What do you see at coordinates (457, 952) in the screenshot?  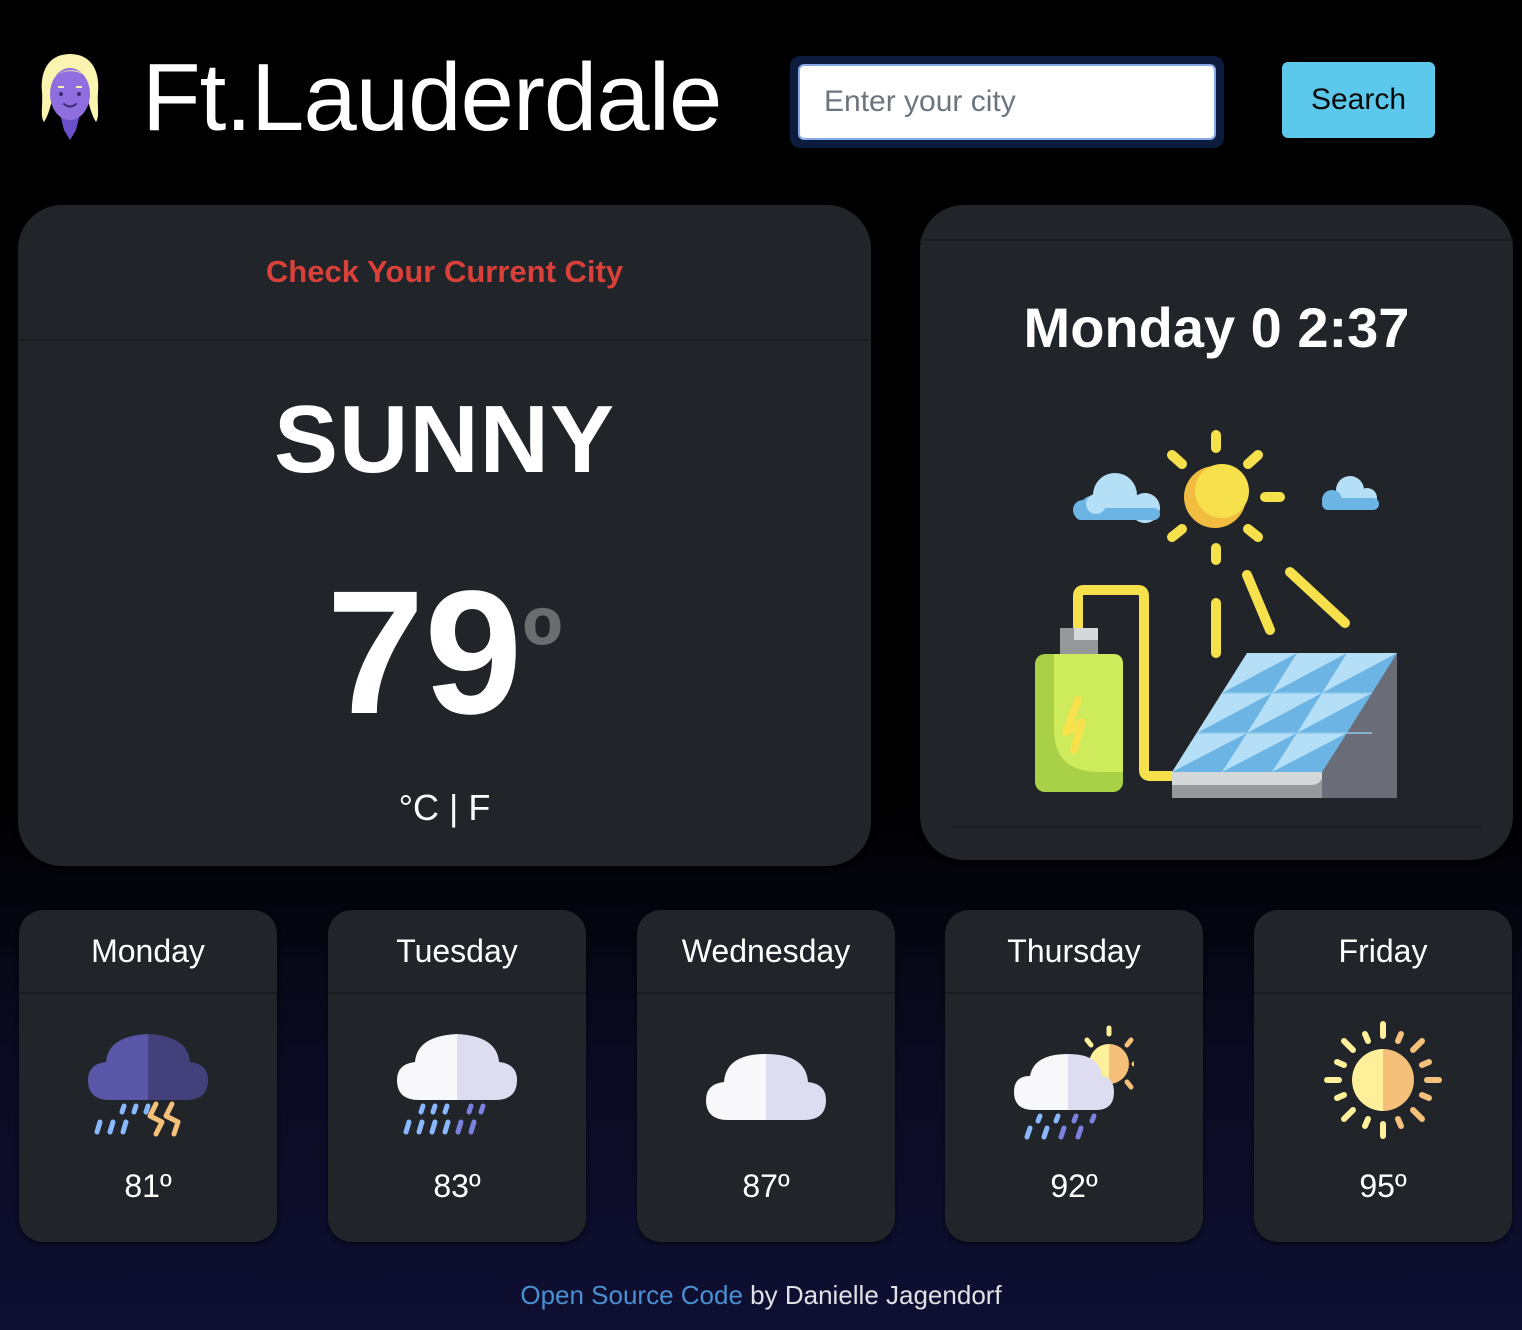 I see `forecast-day-label: Tuesday` at bounding box center [457, 952].